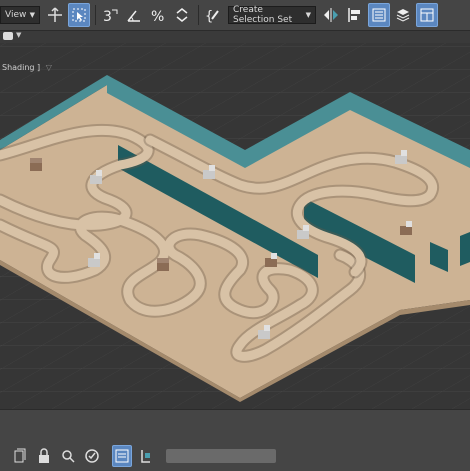 The image size is (470, 471). I want to click on select-and-move-button, so click(55, 15).